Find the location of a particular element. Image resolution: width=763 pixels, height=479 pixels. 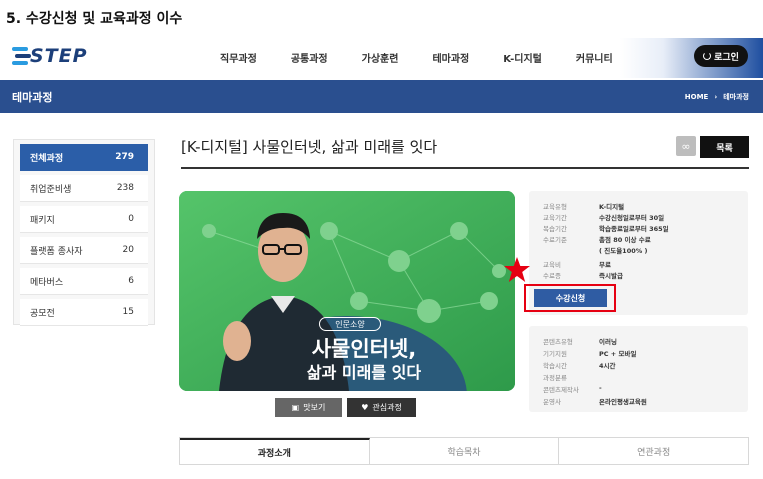

info-row-producer: 콘텐츠제작사 - is located at coordinates (572, 389).